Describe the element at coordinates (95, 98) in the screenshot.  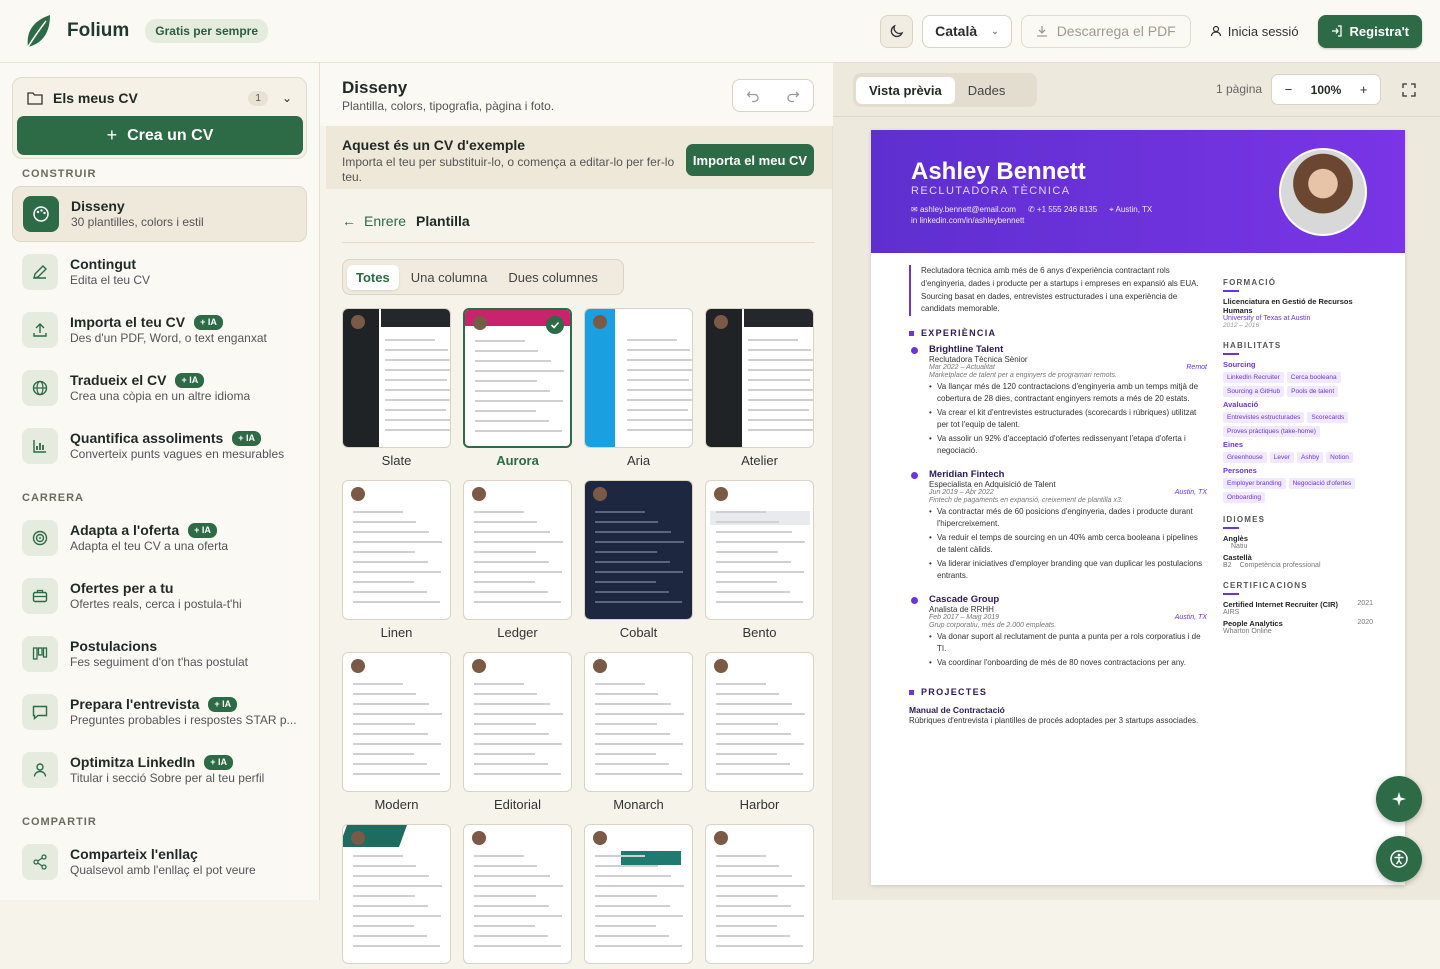
I see `my-cvs-title: Els meus CV` at that location.